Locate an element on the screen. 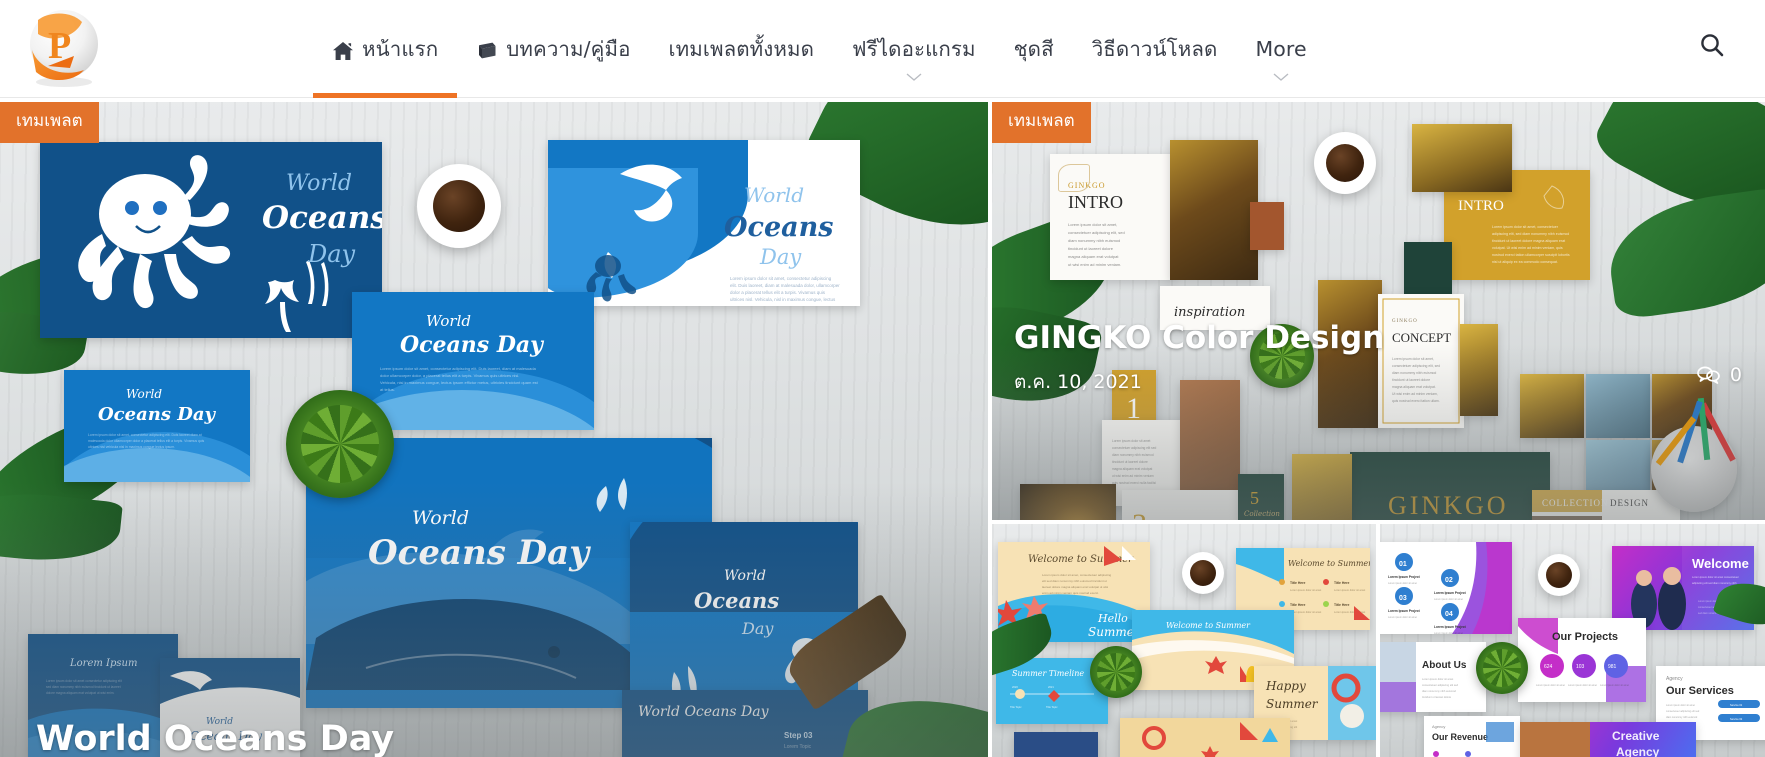 This screenshot has height=757, width=1765. svg-text: 04 is located at coordinates (1449, 614).